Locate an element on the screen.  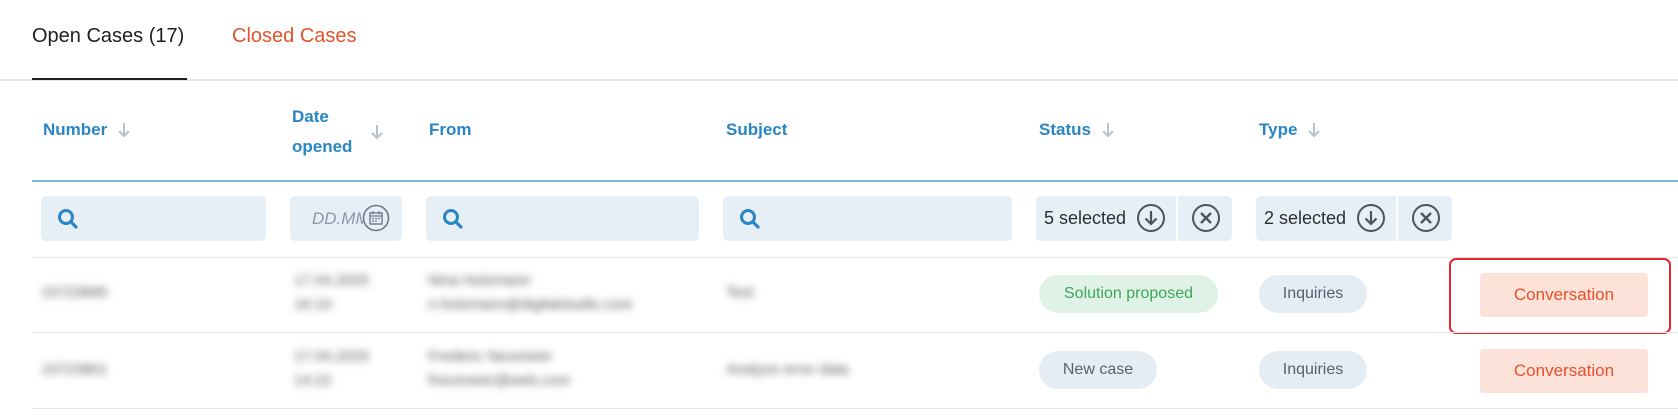
tab-closed-cases: Closed Cases is located at coordinates (294, 36).